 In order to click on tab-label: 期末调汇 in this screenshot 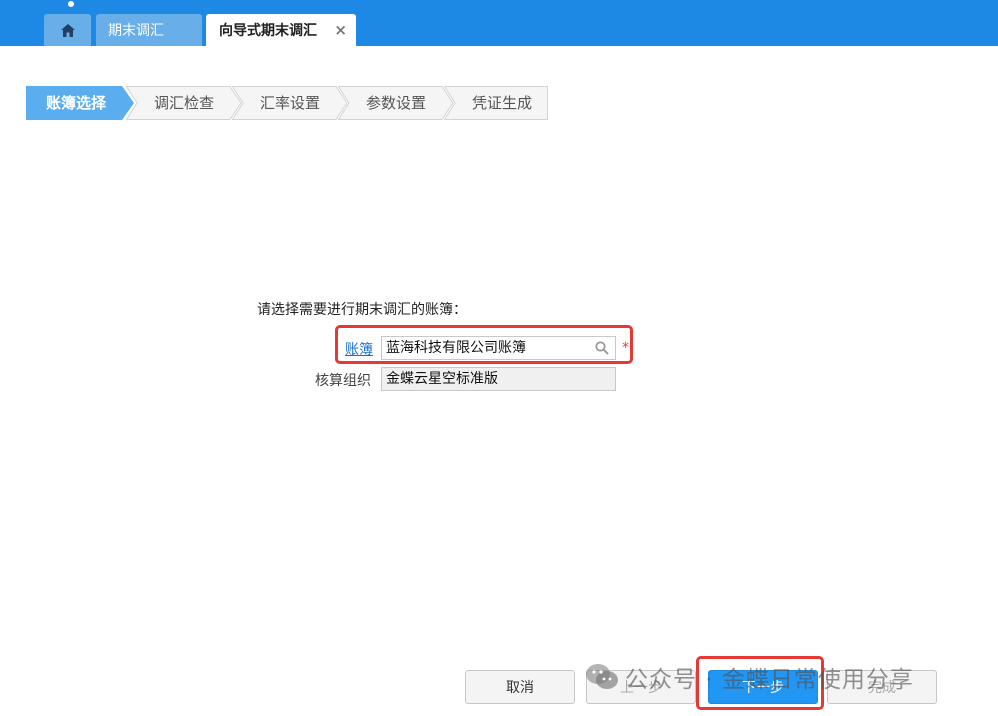, I will do `click(136, 31)`.